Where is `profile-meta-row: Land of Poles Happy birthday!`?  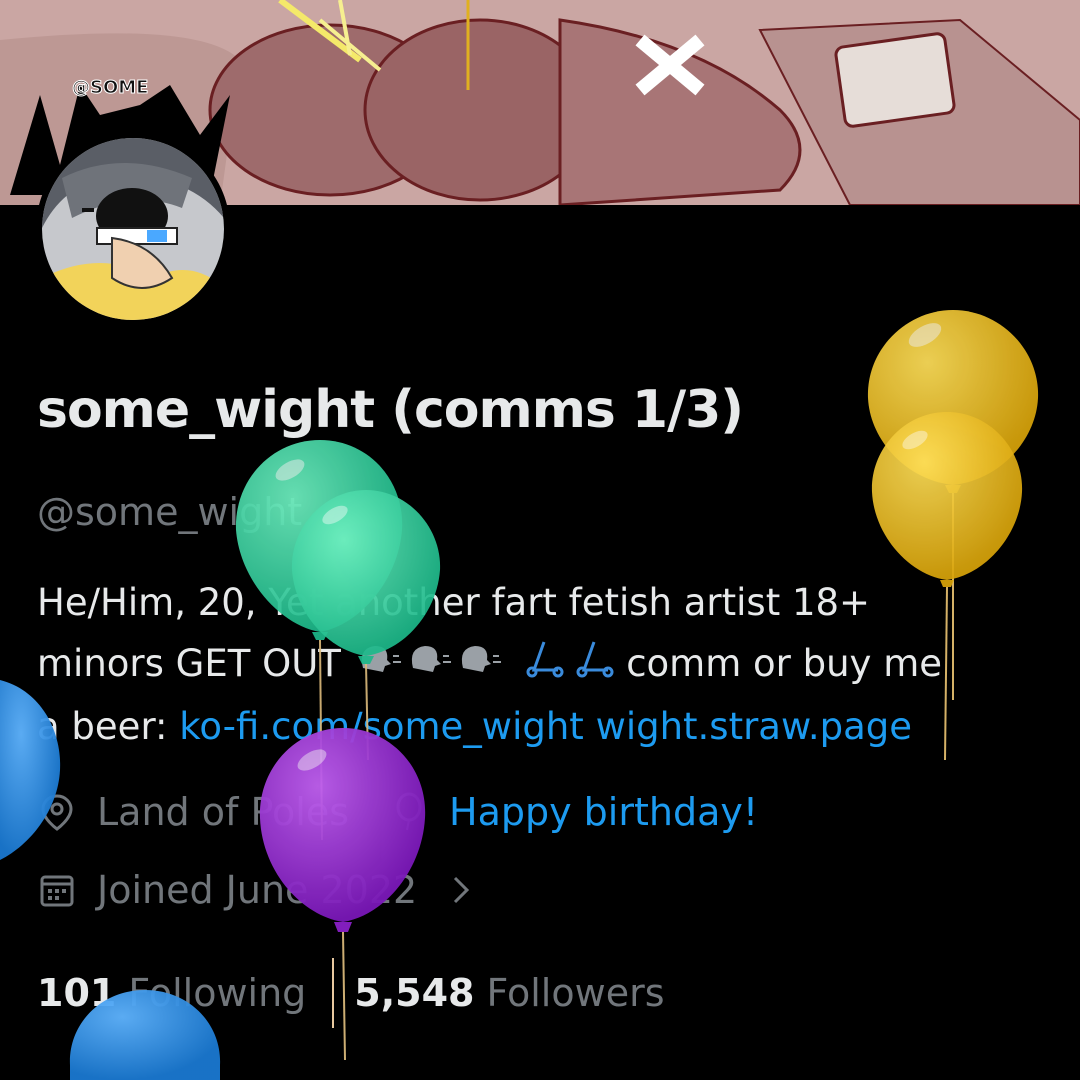 profile-meta-row: Land of Poles Happy birthday! is located at coordinates (397, 812).